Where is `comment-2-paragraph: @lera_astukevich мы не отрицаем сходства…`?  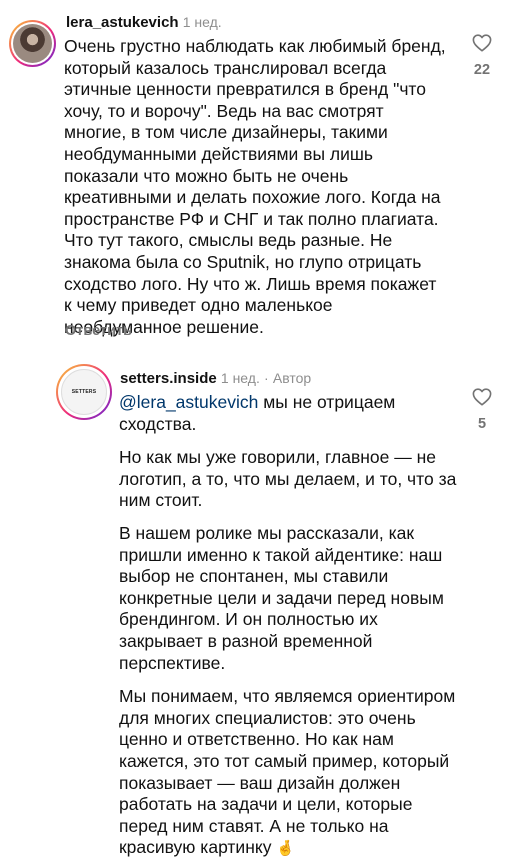
comment-2-paragraph: @lera_astukevich мы не отрицаем сходства… is located at coordinates (289, 413).